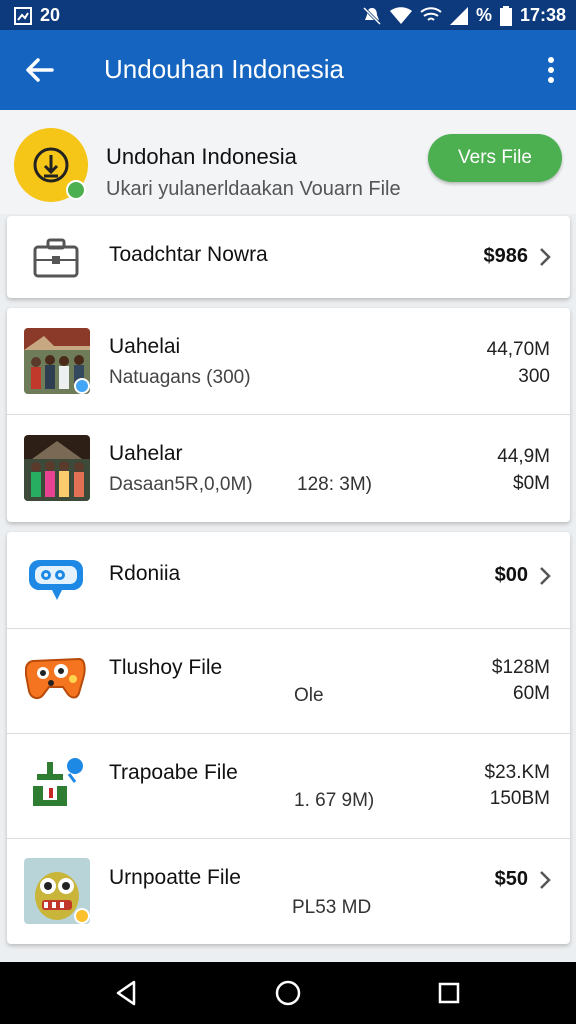 The height and width of the screenshot is (1024, 576). What do you see at coordinates (55, 678) in the screenshot?
I see `game-controller-icon` at bounding box center [55, 678].